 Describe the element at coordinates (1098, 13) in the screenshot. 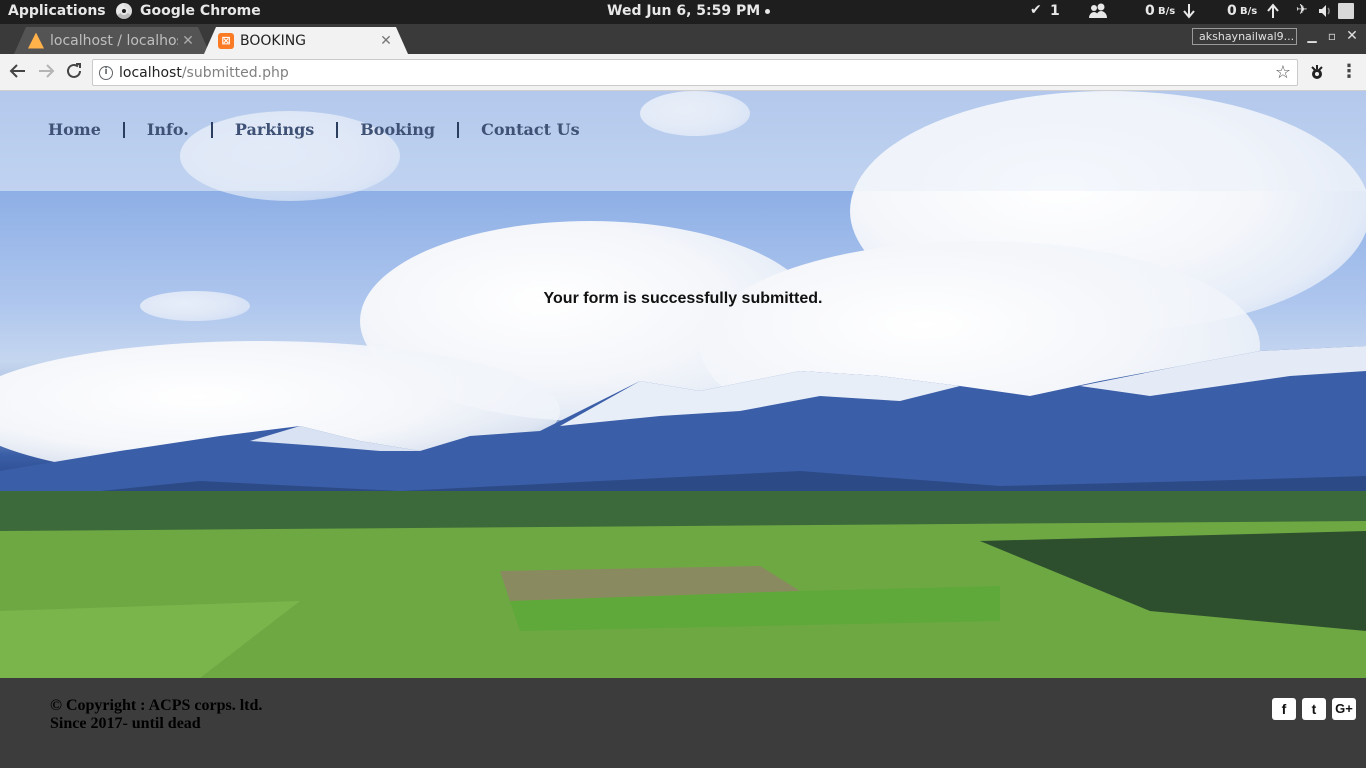

I see `users-icon` at that location.